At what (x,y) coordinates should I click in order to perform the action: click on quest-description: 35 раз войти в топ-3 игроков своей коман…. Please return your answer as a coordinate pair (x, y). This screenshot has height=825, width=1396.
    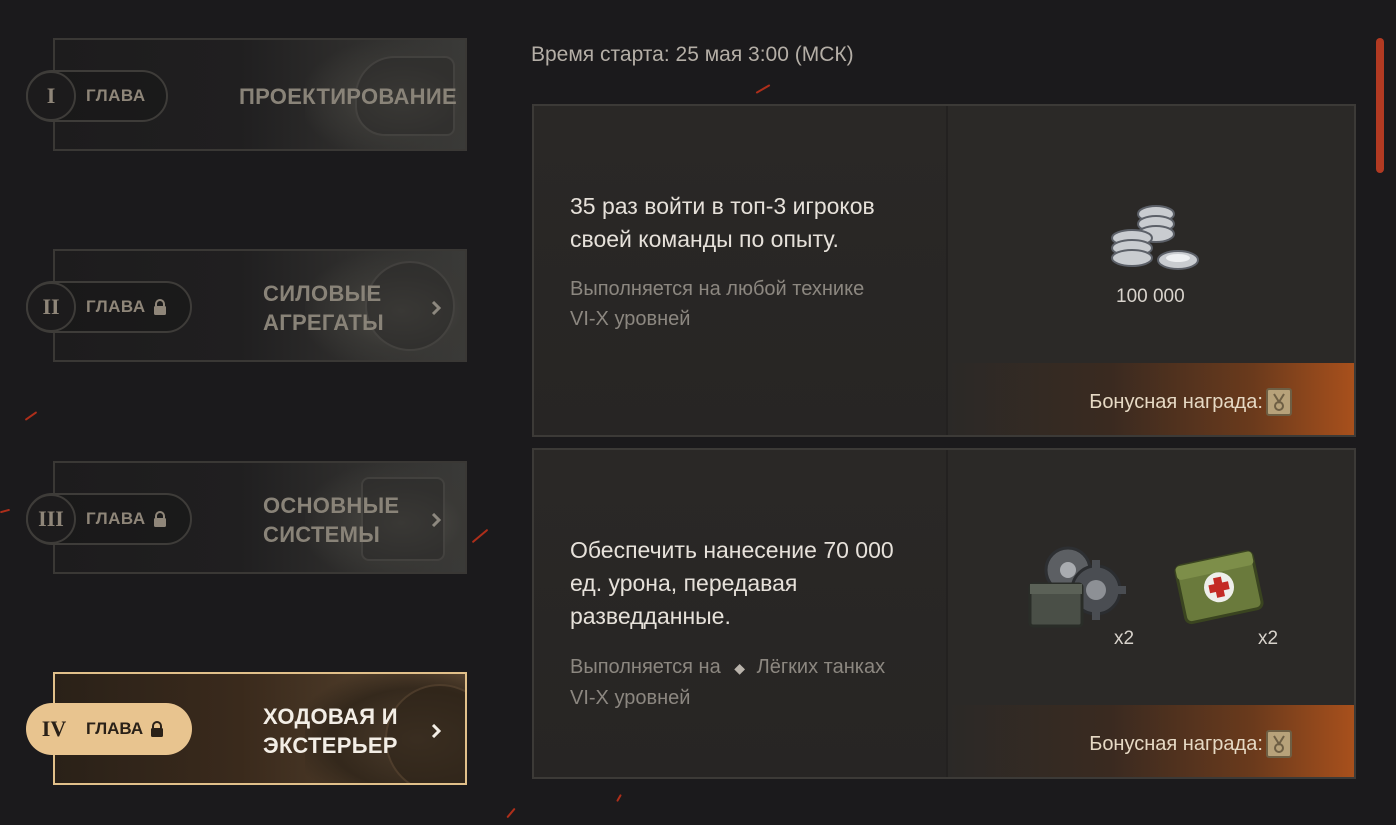
    Looking at the image, I should click on (722, 222).